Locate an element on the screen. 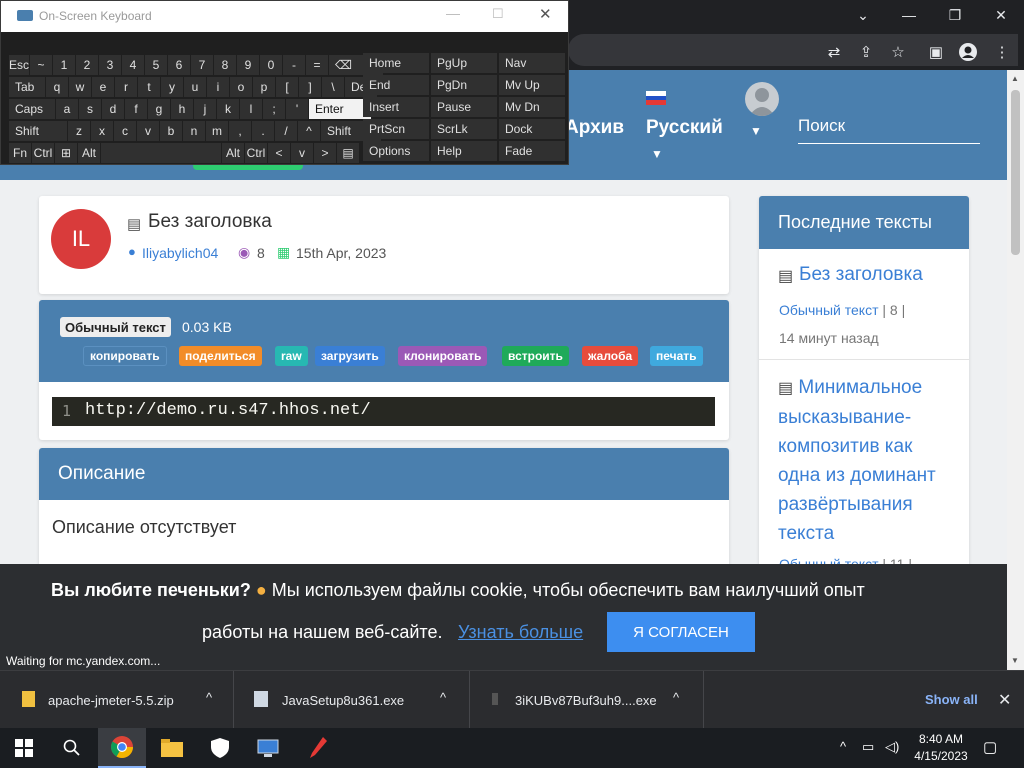 This screenshot has height=768, width=1024. recent-item-type-2: Обычный текст is located at coordinates (829, 560).